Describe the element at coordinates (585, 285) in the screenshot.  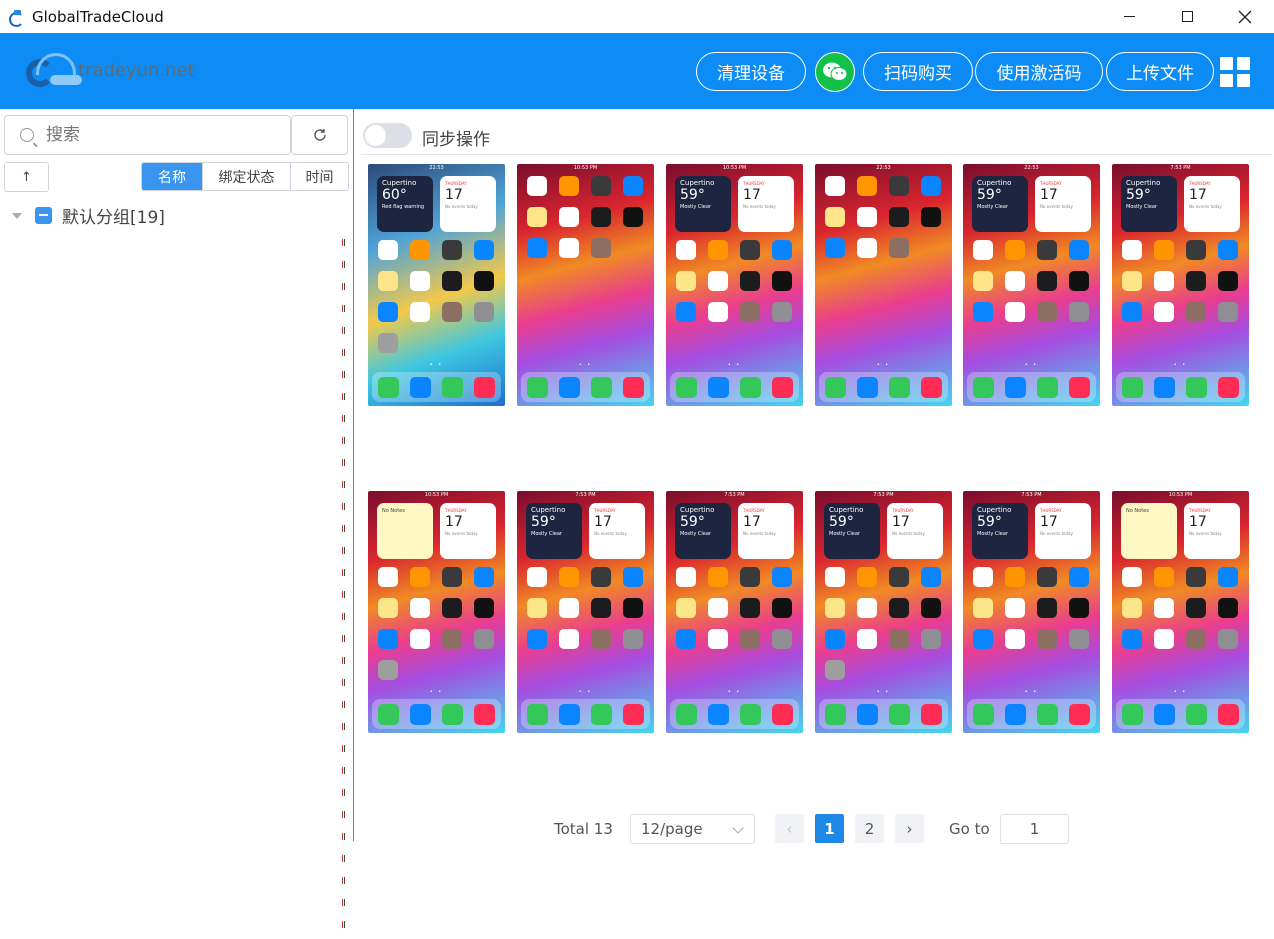
I see `device-screen: 10:53 PM • •` at that location.